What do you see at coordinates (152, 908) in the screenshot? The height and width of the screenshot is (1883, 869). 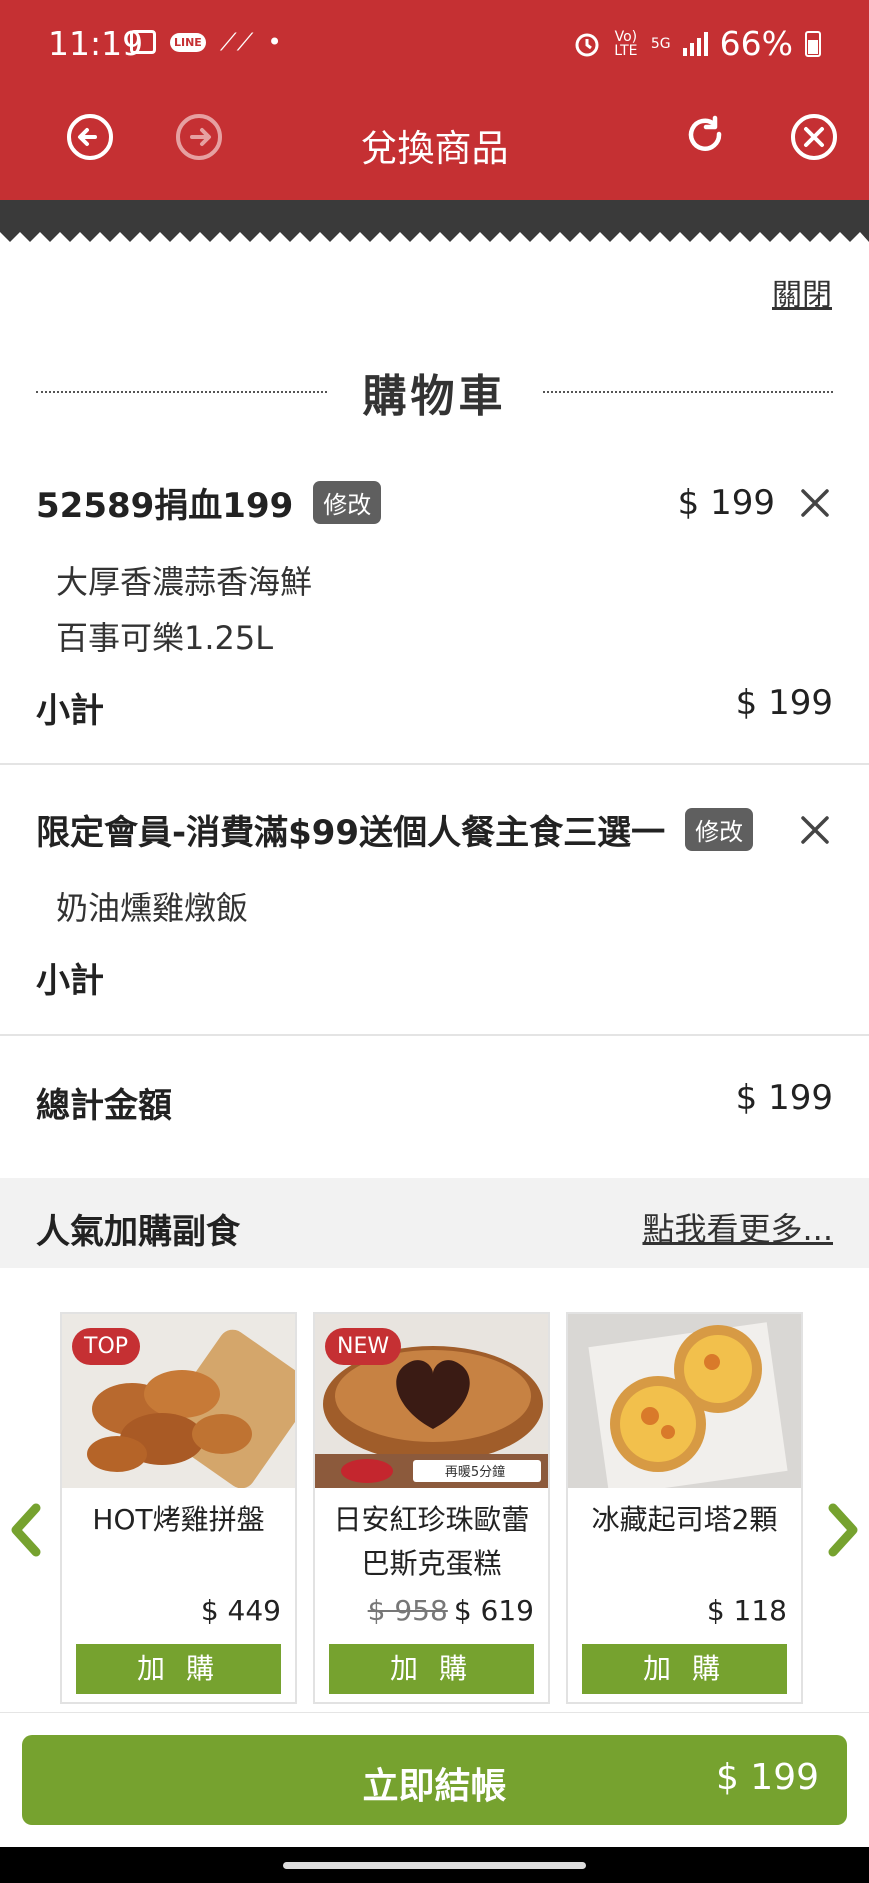 I see `item-option: 奶油燻雞燉飯` at bounding box center [152, 908].